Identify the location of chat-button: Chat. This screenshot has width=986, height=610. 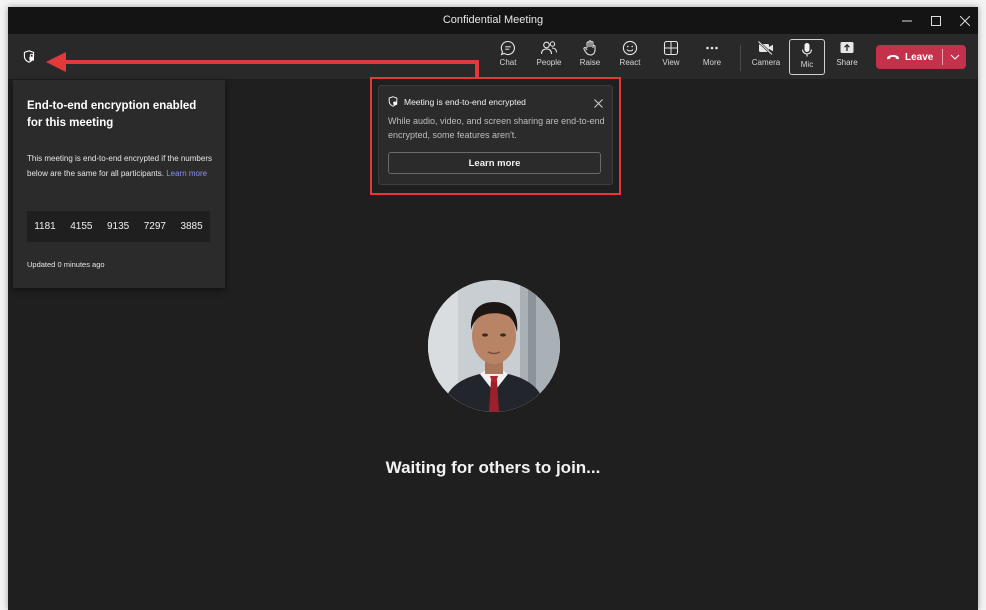
(508, 57).